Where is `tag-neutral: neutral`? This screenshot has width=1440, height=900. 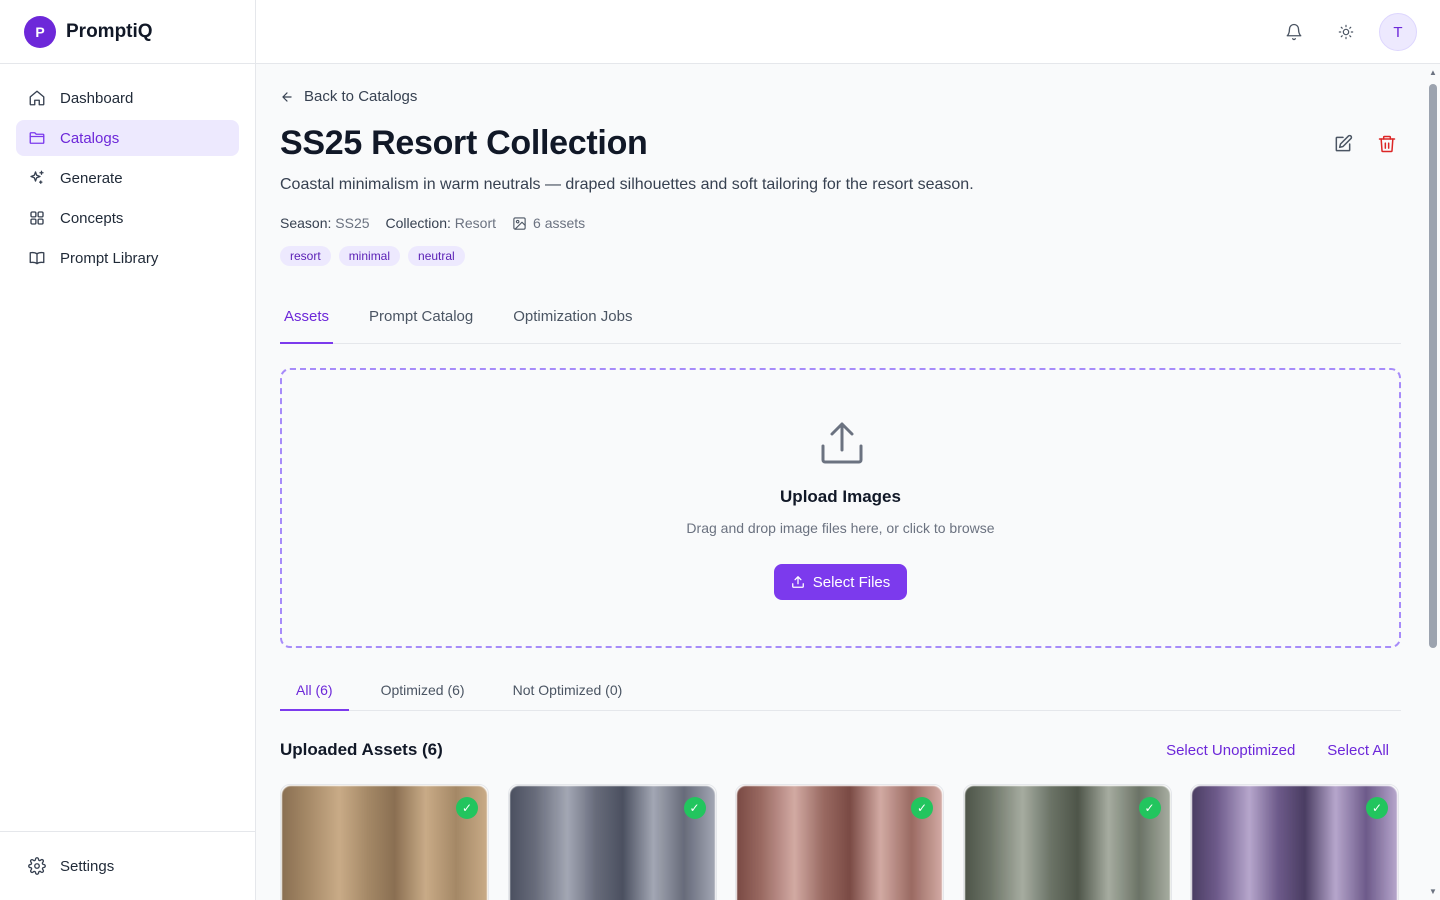
tag-neutral: neutral is located at coordinates (436, 256).